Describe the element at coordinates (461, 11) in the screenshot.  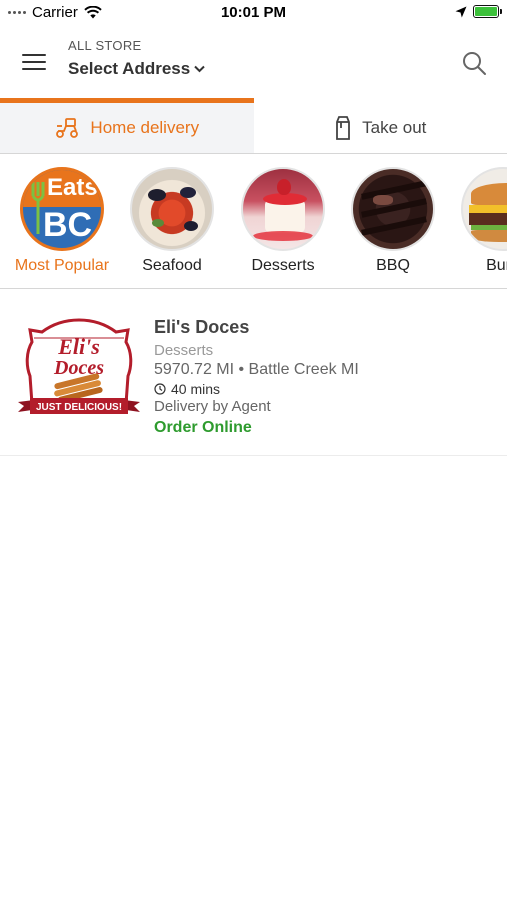
I see `location-arrow-icon` at that location.